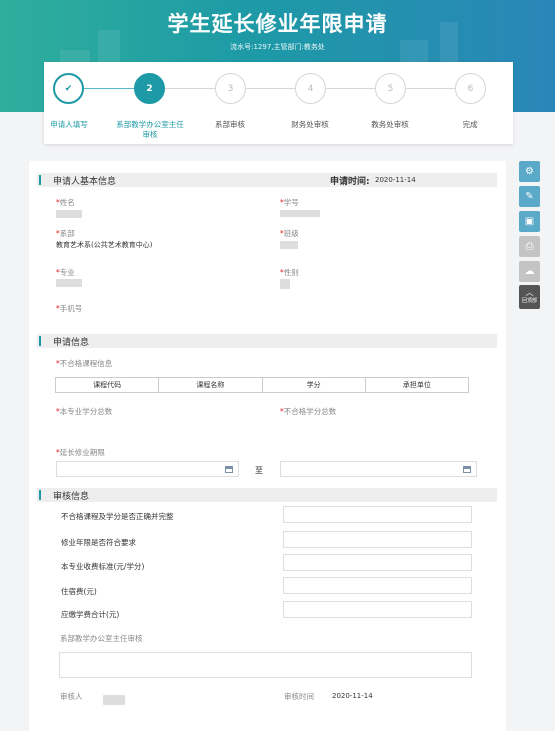 The height and width of the screenshot is (731, 555). Describe the element at coordinates (300, 213) in the screenshot. I see `student-no-redacted` at that location.